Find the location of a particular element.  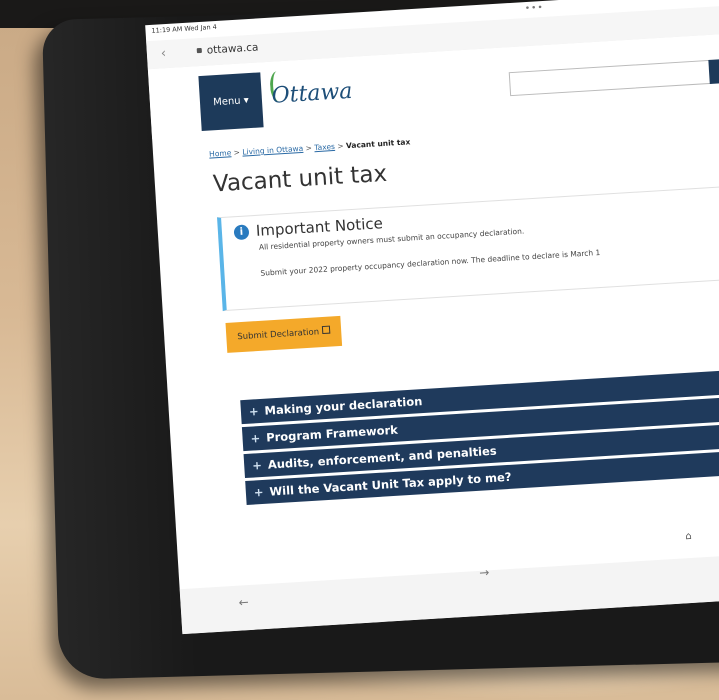

home-icon: ⌂ is located at coordinates (688, 536).